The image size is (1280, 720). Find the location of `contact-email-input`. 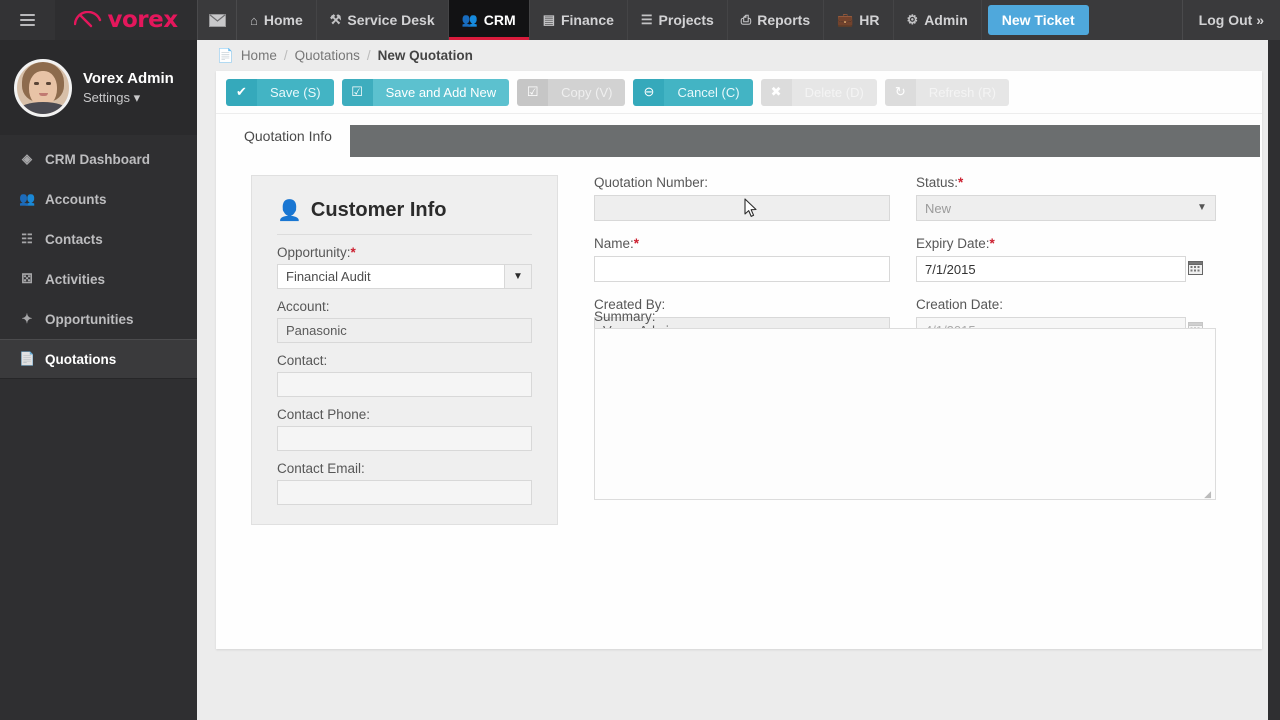

contact-email-input is located at coordinates (404, 492).